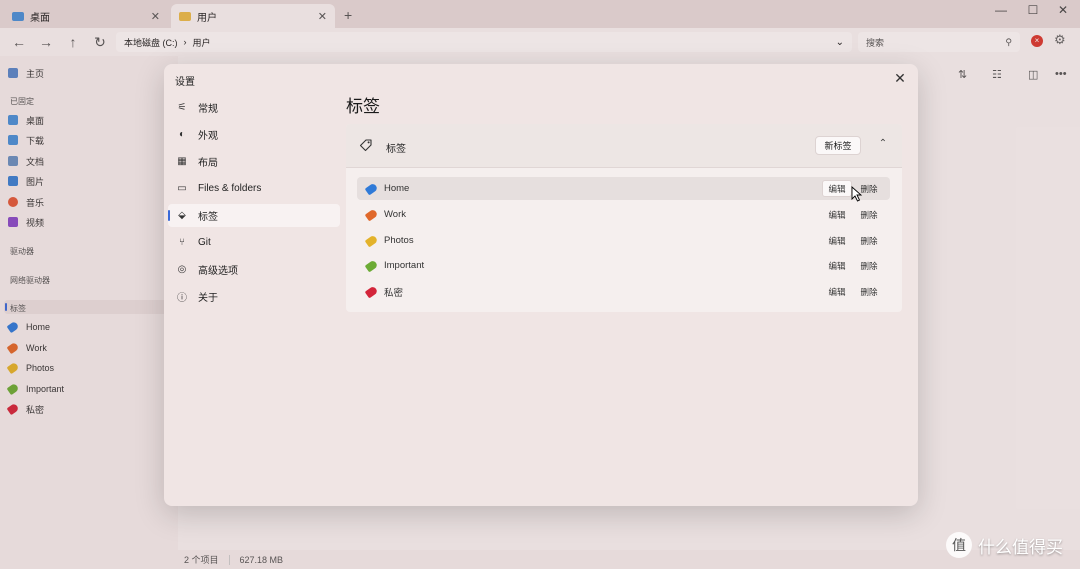  Describe the element at coordinates (182, 107) in the screenshot. I see `sliders-icon: ⚟` at that location.